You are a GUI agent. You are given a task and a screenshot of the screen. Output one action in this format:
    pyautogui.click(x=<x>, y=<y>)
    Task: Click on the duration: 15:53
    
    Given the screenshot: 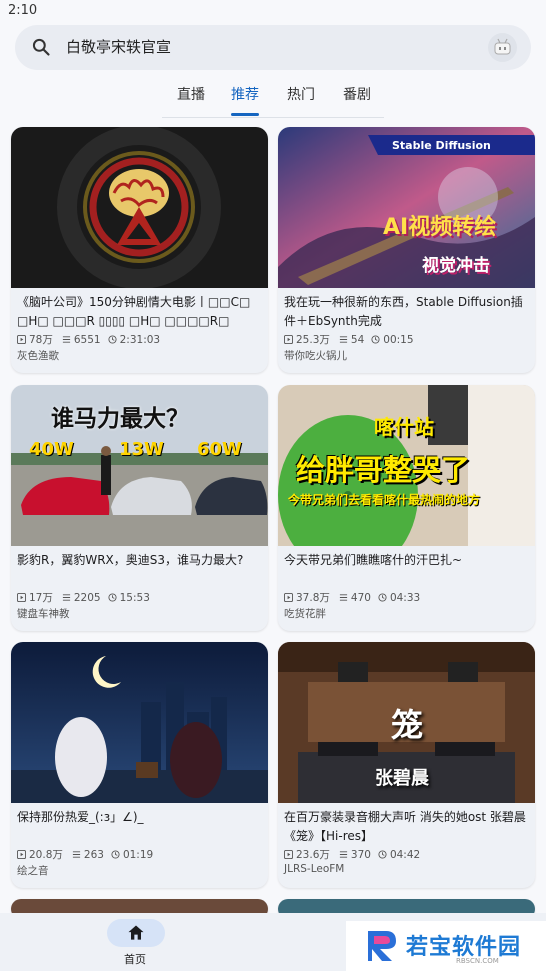 What is the action you would take?
    pyautogui.click(x=134, y=597)
    